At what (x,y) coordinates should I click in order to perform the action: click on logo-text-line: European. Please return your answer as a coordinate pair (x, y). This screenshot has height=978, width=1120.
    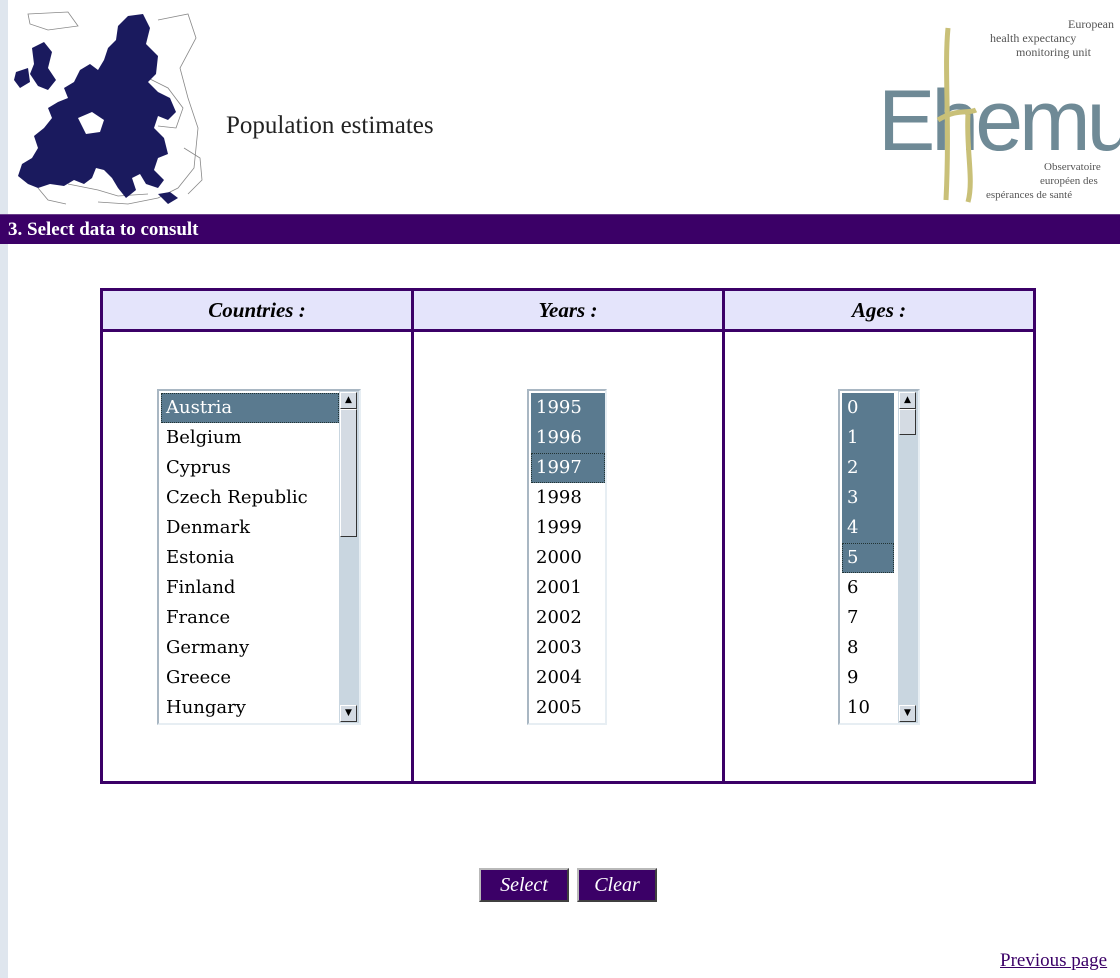
    Looking at the image, I should click on (1091, 24).